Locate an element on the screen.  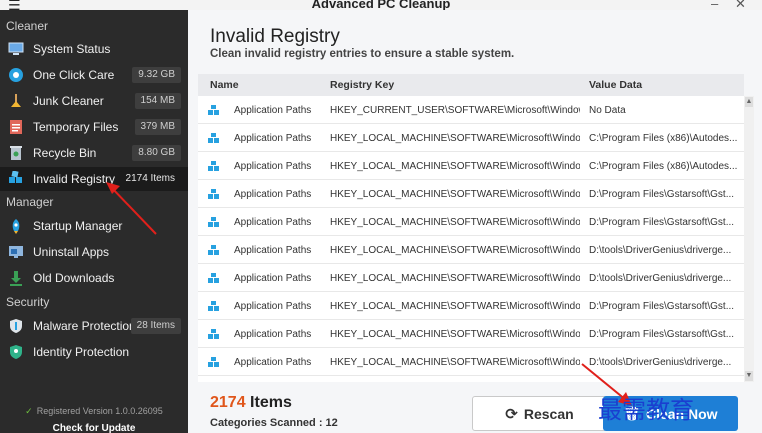
section-label-cleaner: Cleaner is located at coordinates (27, 26).